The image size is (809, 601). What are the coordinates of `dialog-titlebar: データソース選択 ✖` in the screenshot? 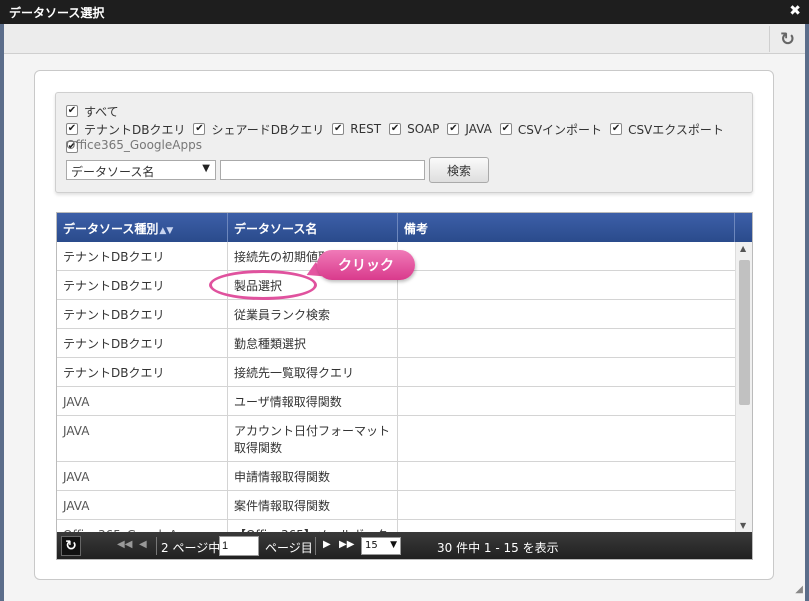 It's located at (404, 12).